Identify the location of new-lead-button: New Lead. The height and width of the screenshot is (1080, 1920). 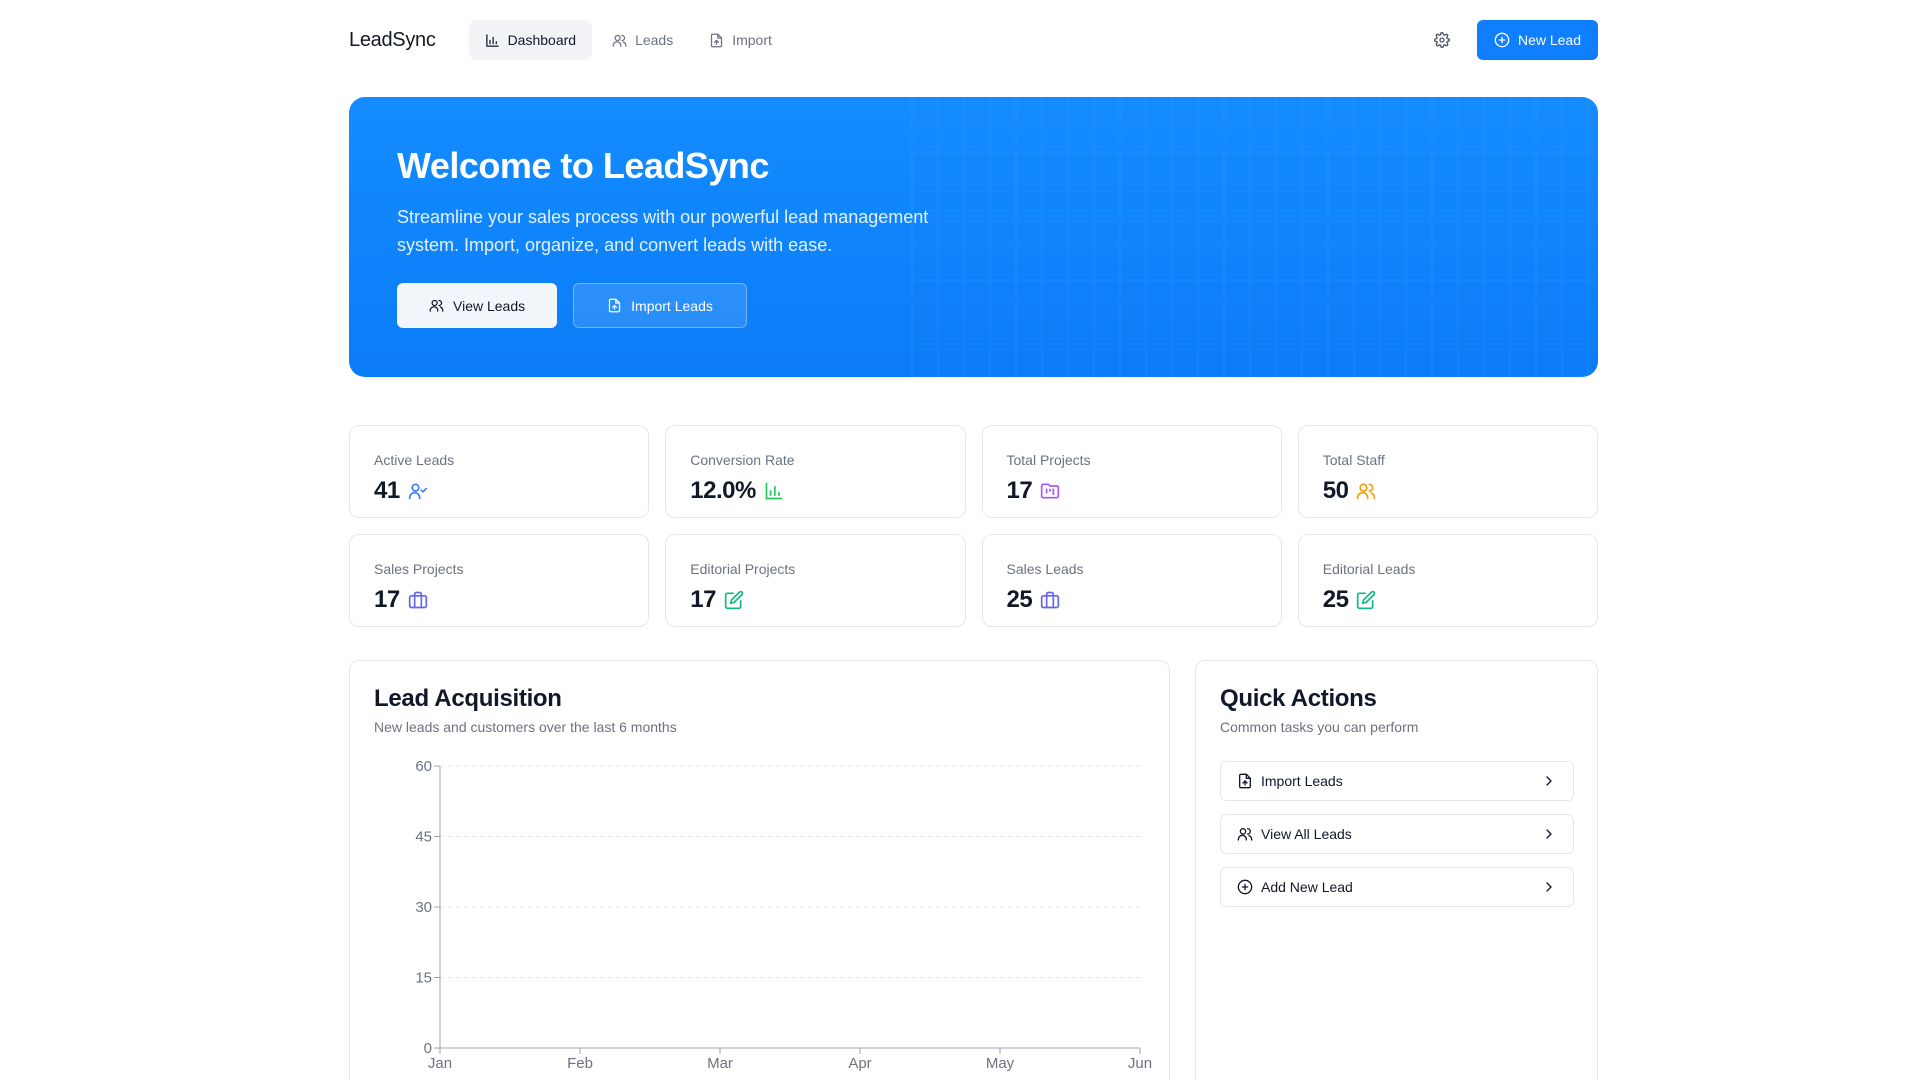
(1537, 40).